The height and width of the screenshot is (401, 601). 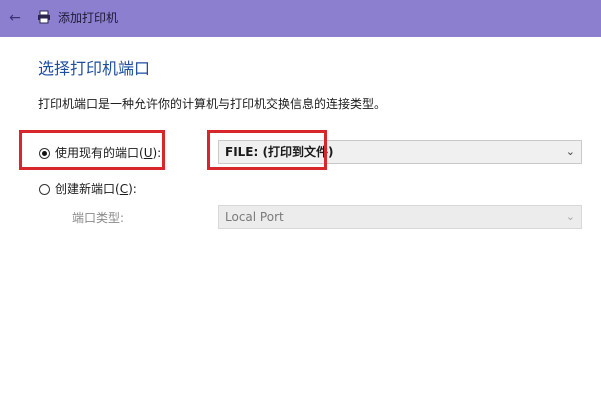 I want to click on arrow-left-icon: ←, so click(x=15, y=18).